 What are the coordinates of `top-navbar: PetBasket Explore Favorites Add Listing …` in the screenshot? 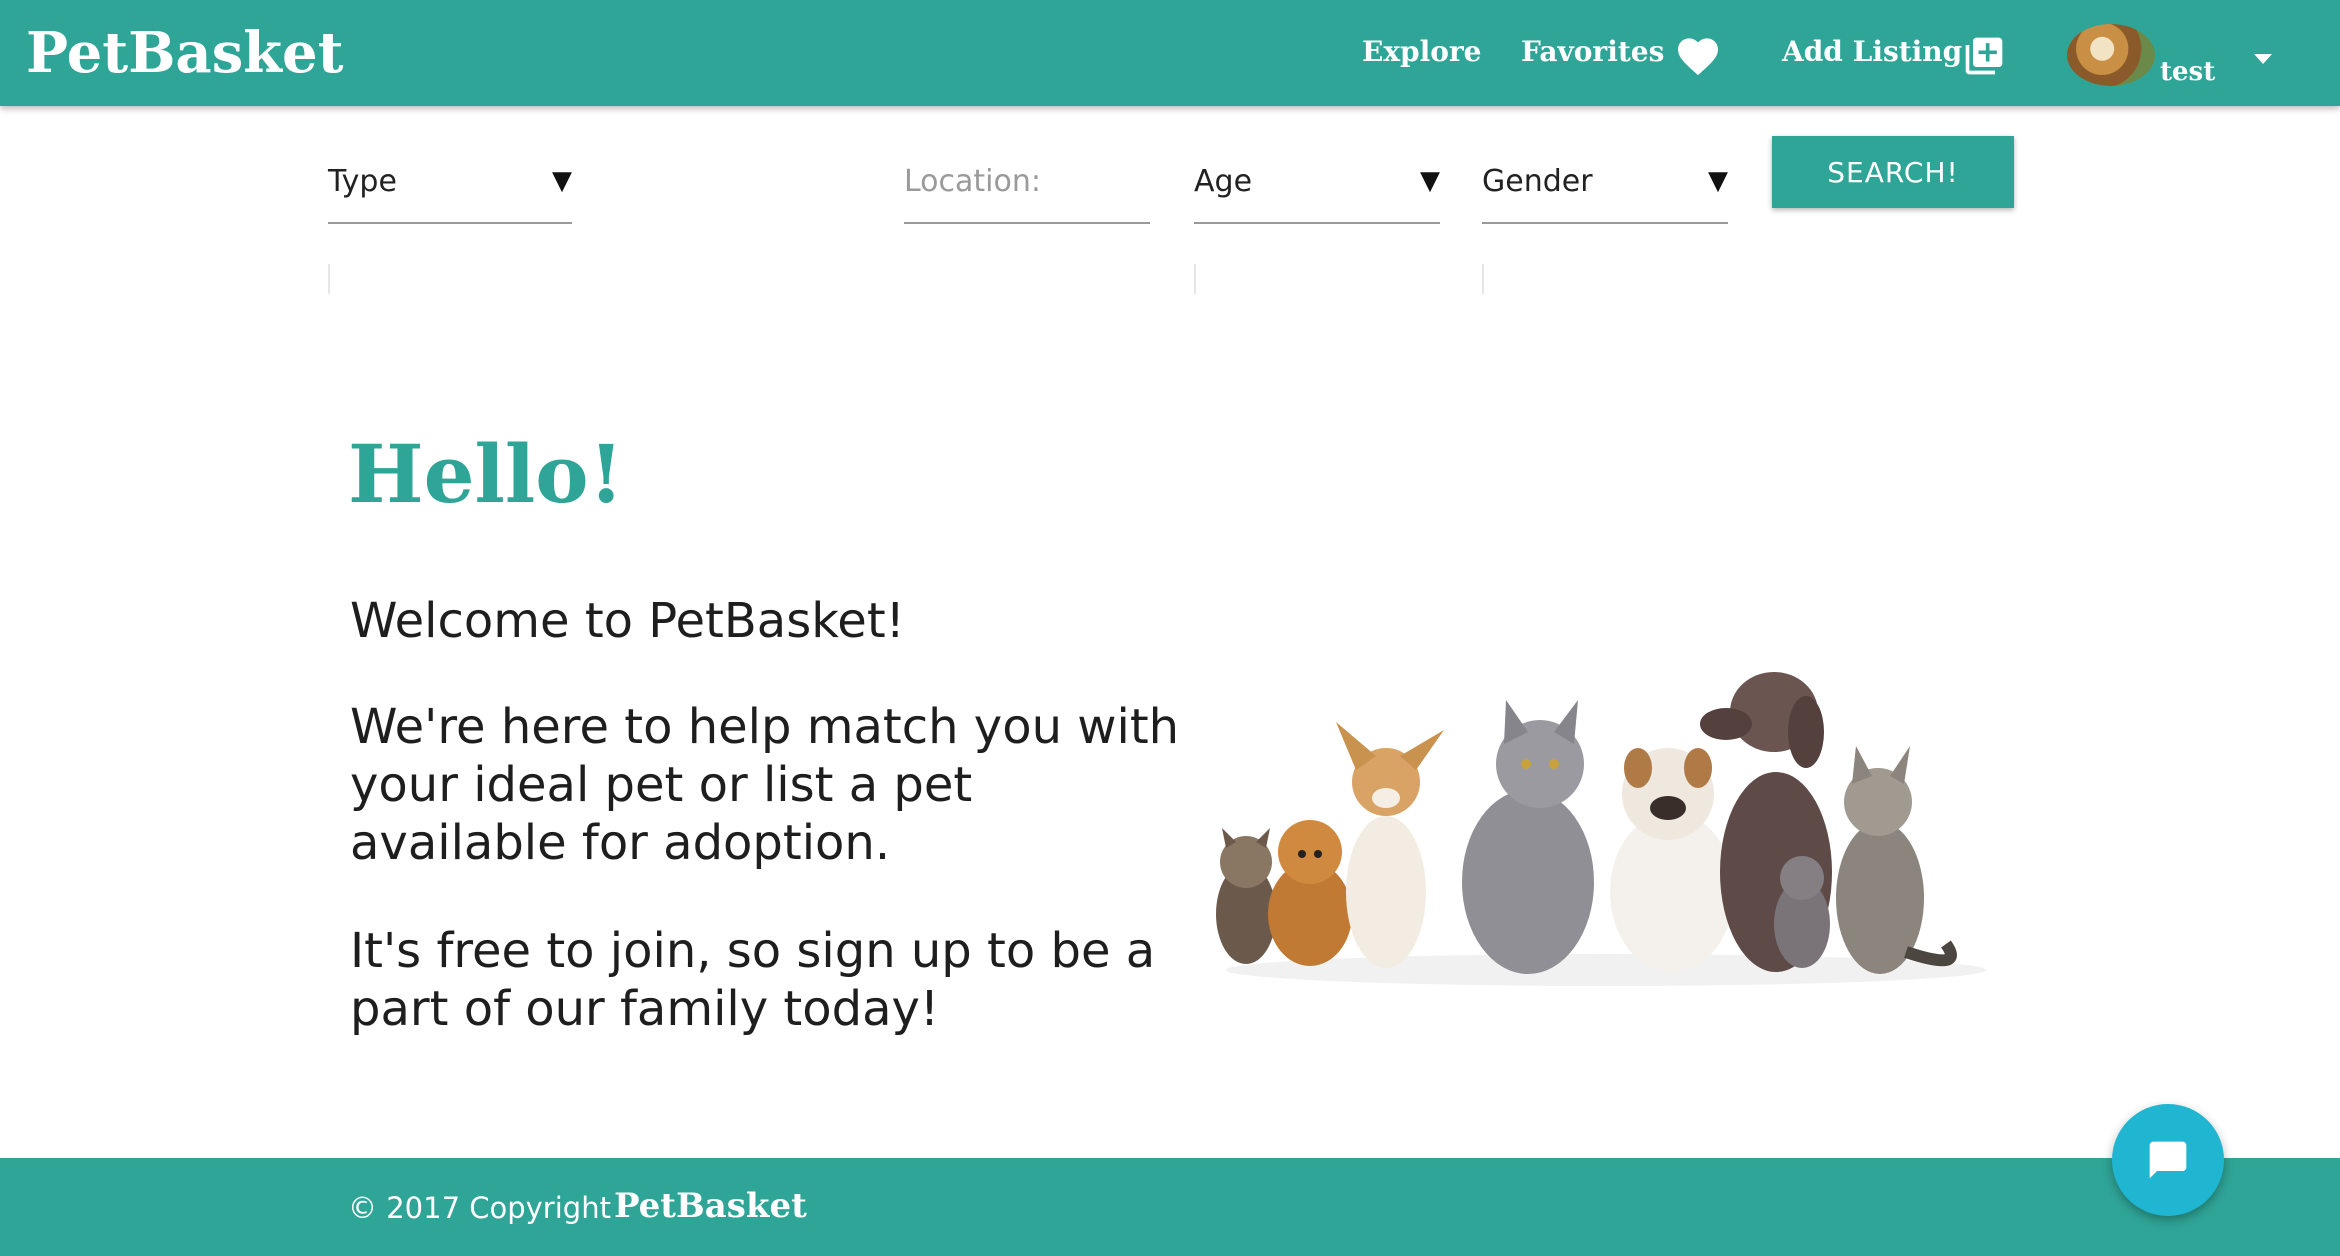 It's located at (1170, 53).